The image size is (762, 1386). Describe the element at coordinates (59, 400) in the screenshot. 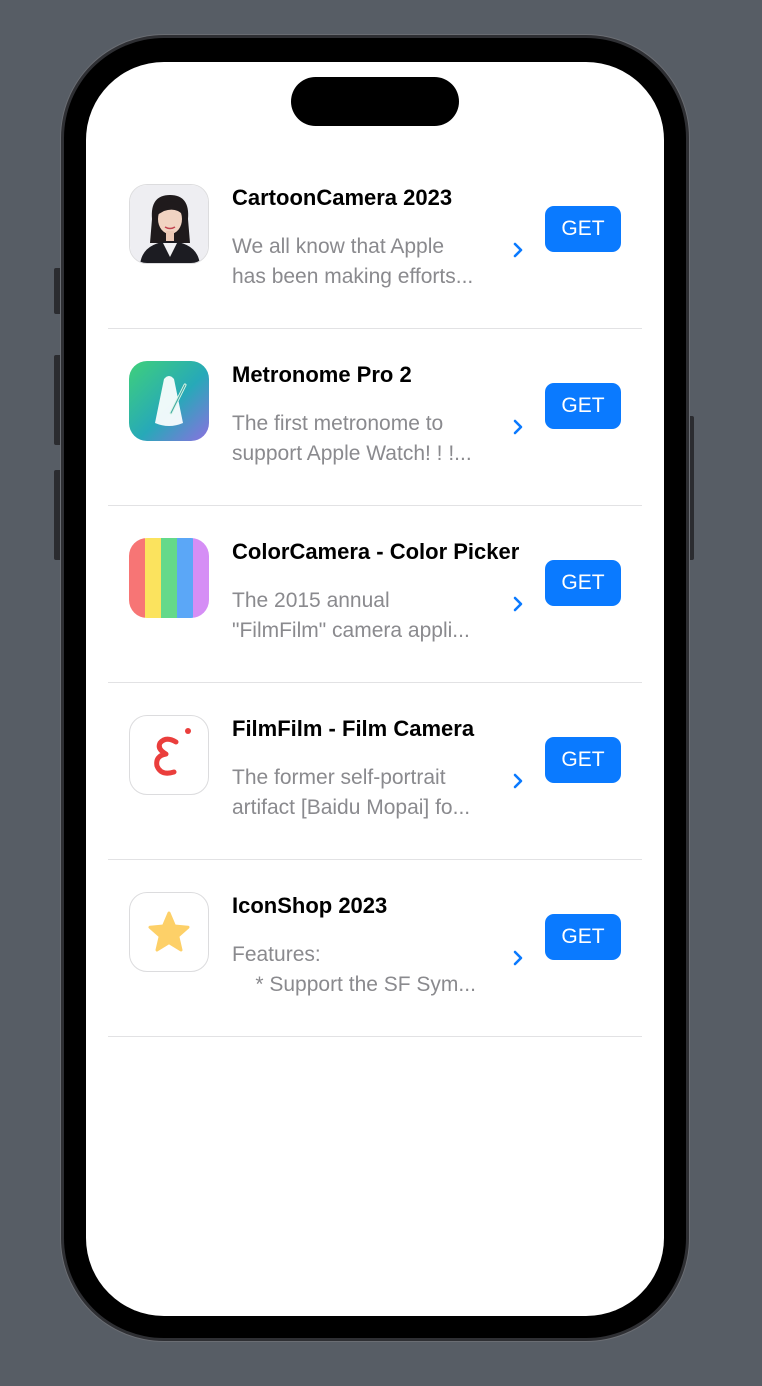

I see `volume-up-button` at that location.